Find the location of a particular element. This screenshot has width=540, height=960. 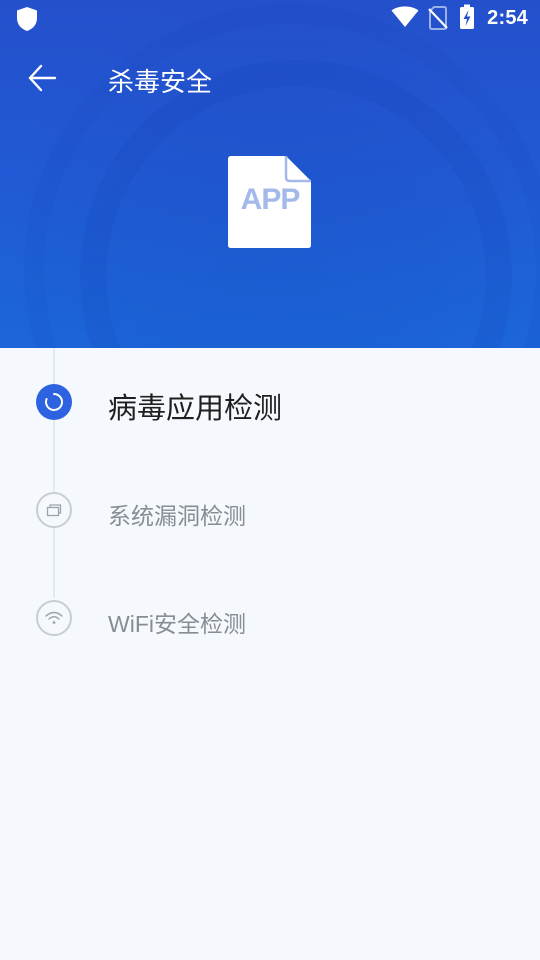

step-label: 病毒应用检测 is located at coordinates (195, 409).